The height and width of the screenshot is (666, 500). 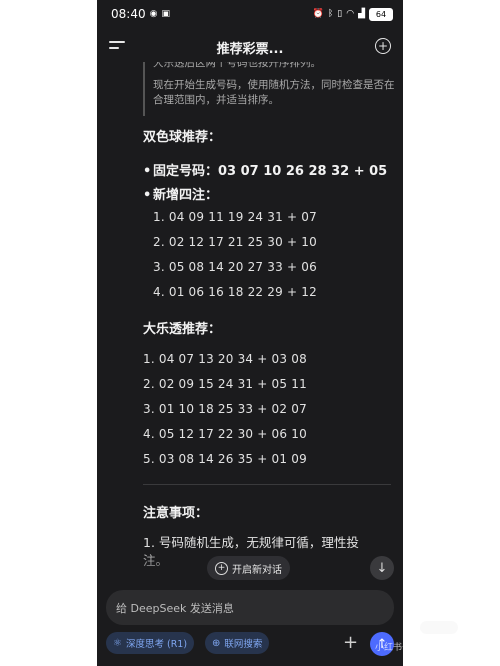 I want to click on ssq-heading: 双色球推荐：, so click(x=182, y=137).